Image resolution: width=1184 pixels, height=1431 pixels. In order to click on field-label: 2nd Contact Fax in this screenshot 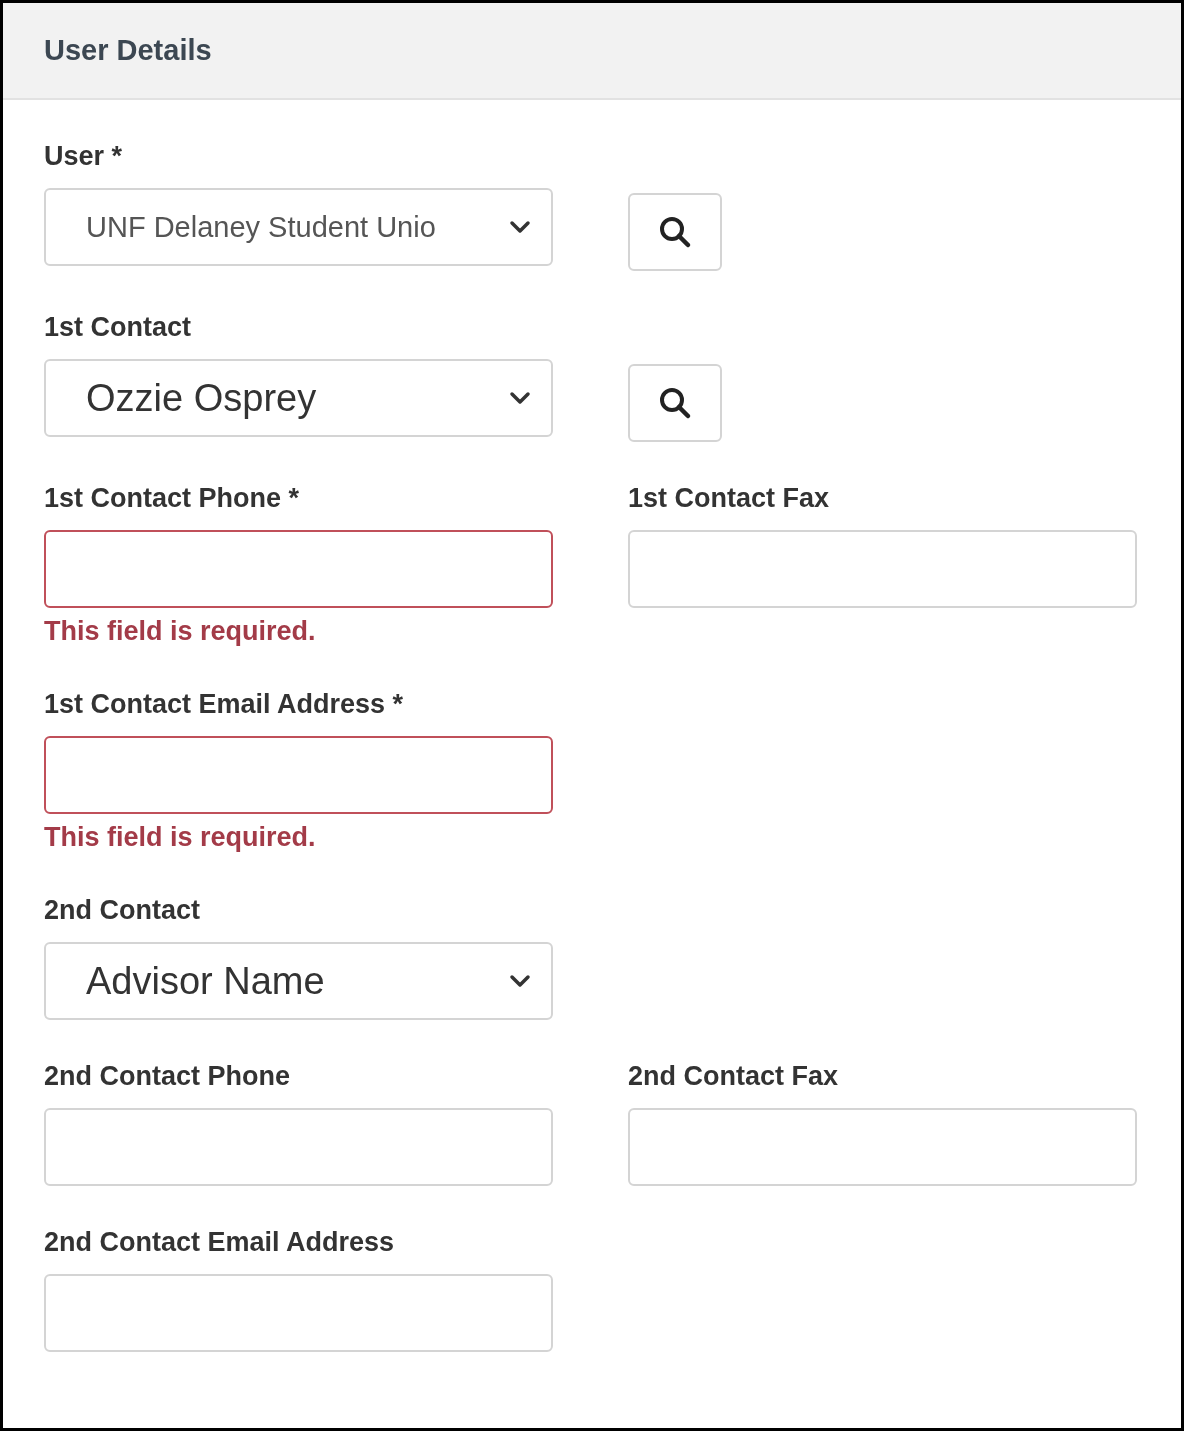, I will do `click(734, 1076)`.